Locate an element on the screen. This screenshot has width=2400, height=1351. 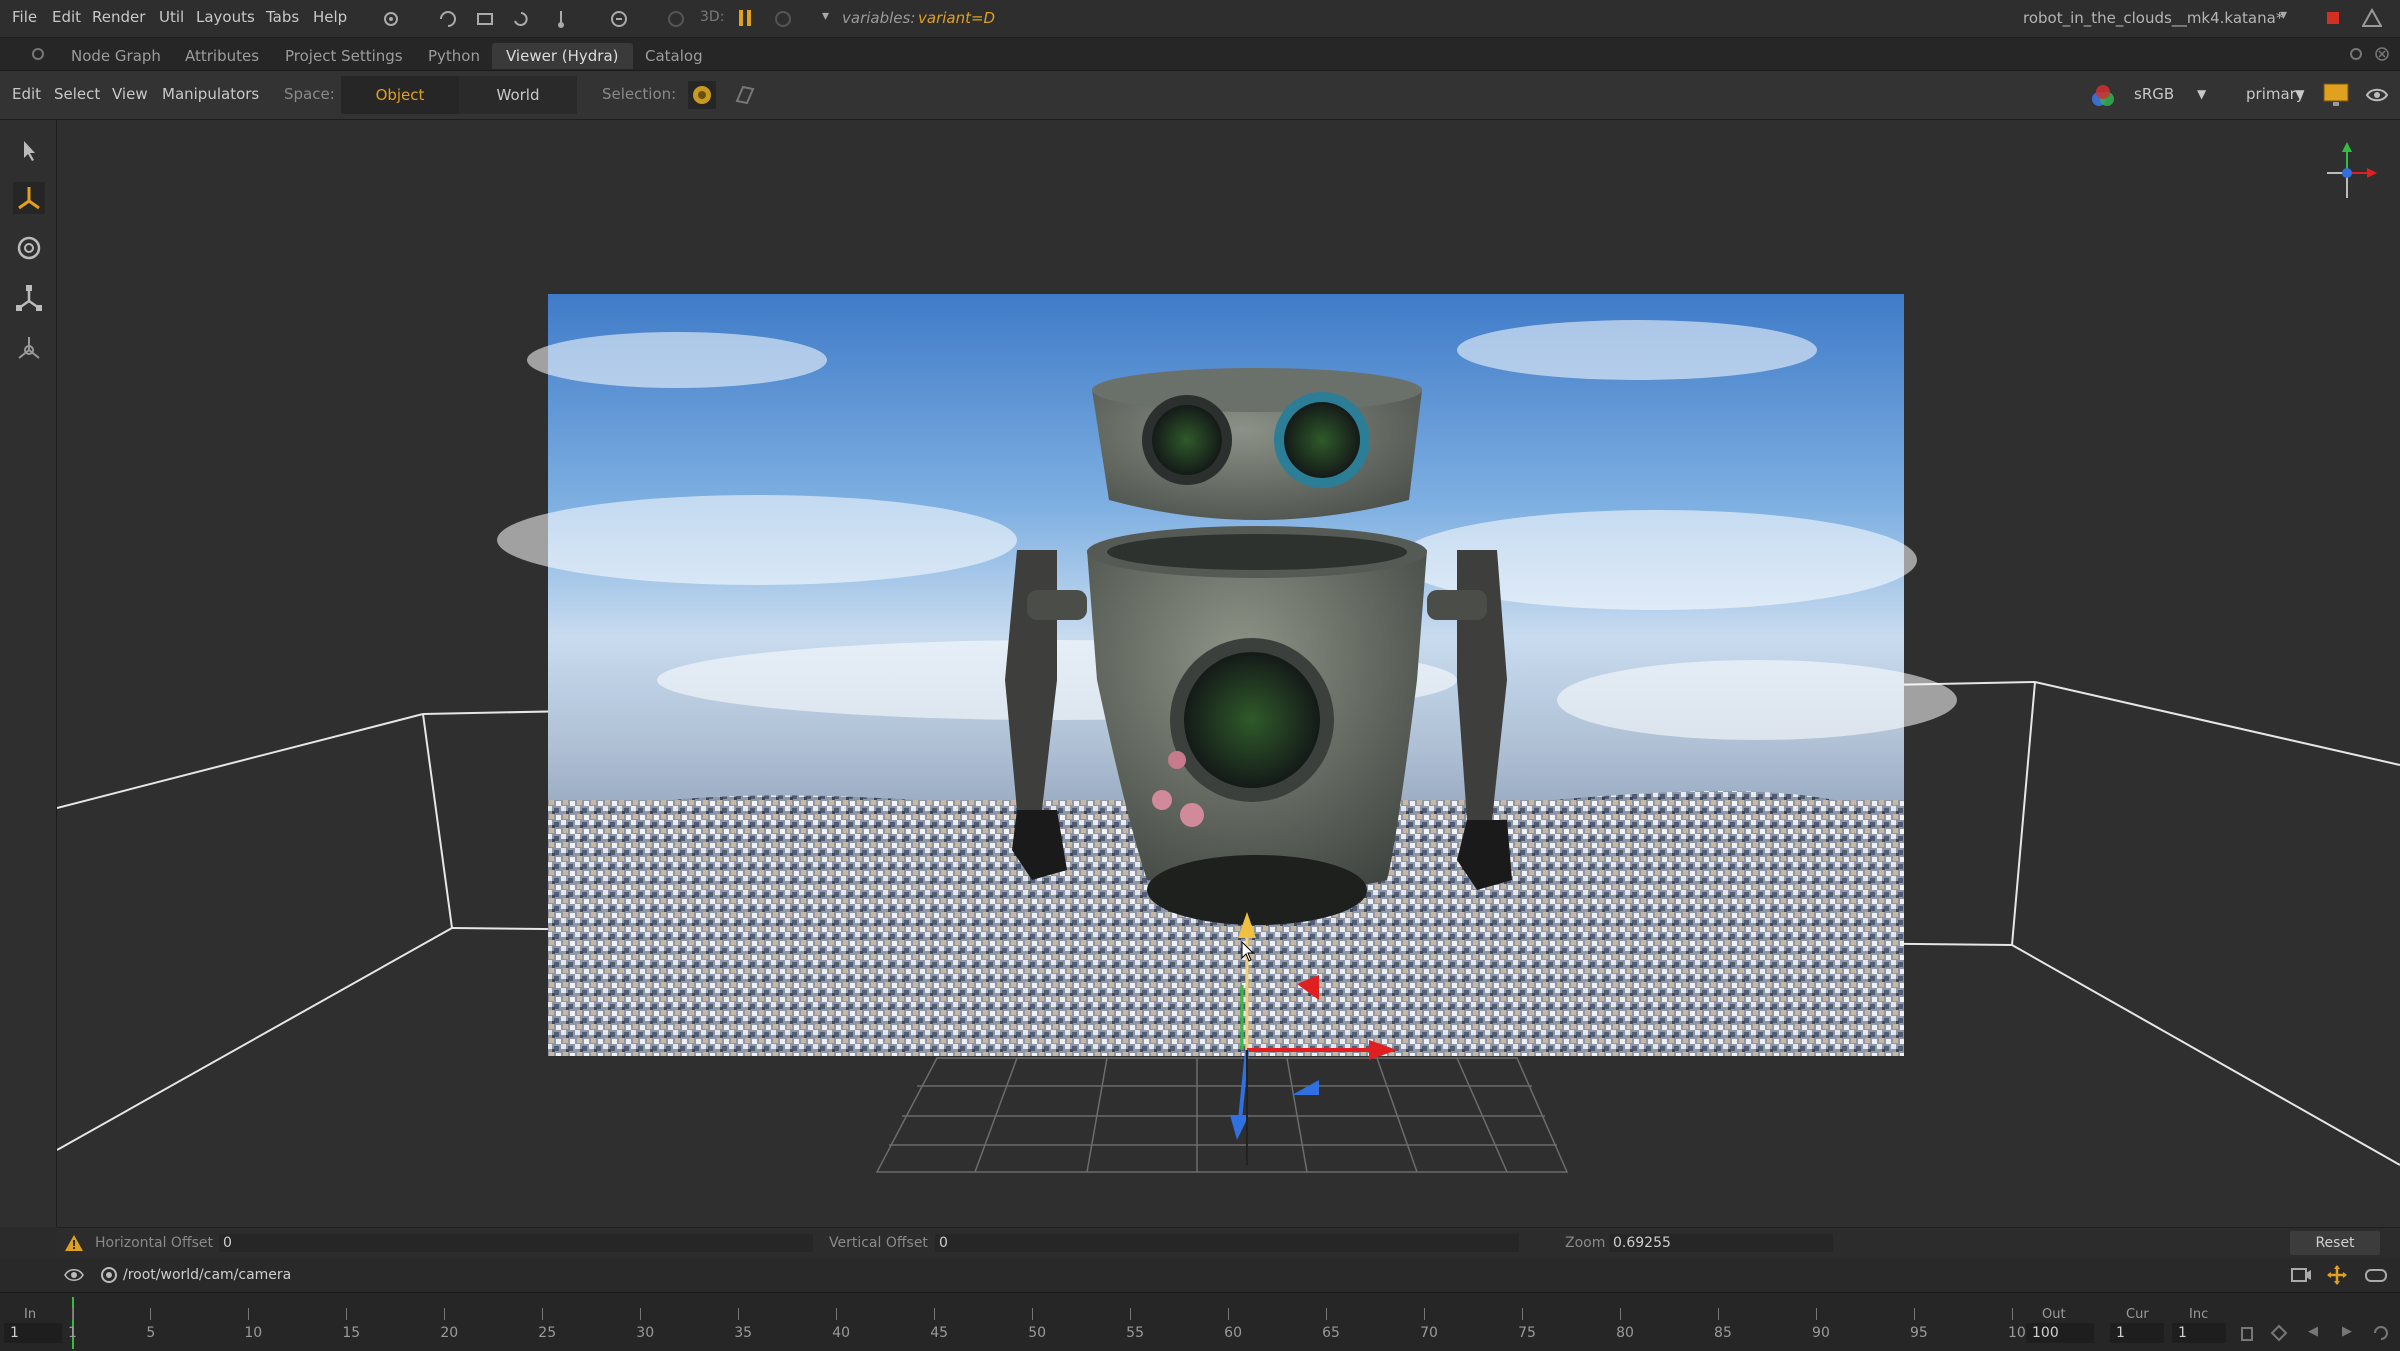
timeline-tick-label: 40 is located at coordinates (841, 1333).